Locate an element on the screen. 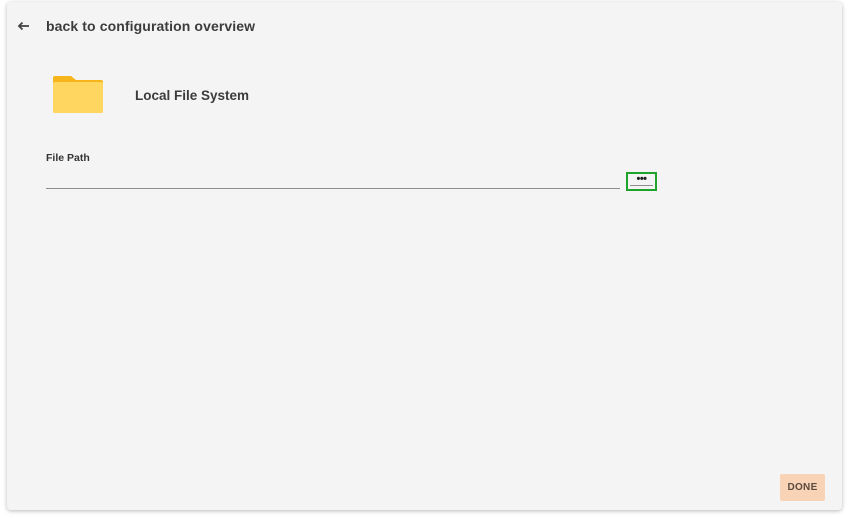  browse-button: ••• is located at coordinates (641, 181).